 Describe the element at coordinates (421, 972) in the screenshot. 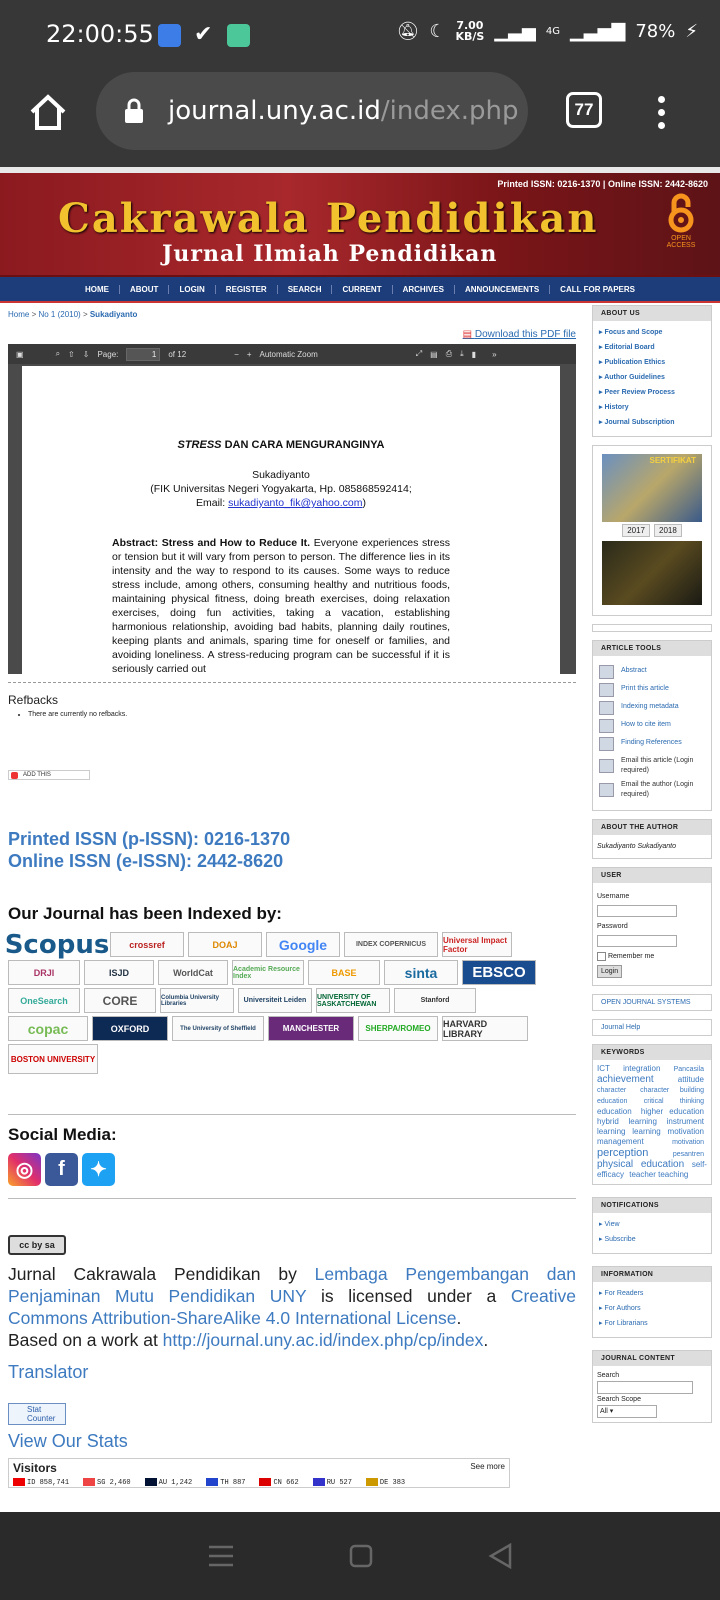

I see `sinta-logo: sinta` at that location.